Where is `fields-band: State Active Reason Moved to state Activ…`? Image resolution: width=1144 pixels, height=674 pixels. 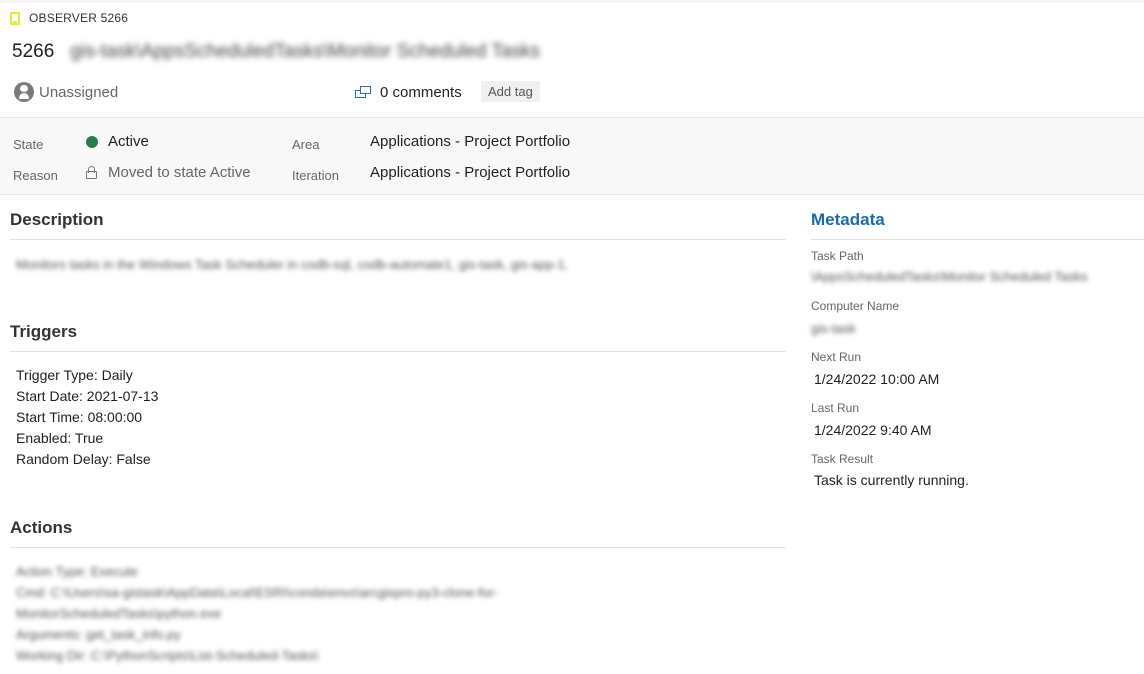 fields-band: State Active Reason Moved to state Activ… is located at coordinates (572, 156).